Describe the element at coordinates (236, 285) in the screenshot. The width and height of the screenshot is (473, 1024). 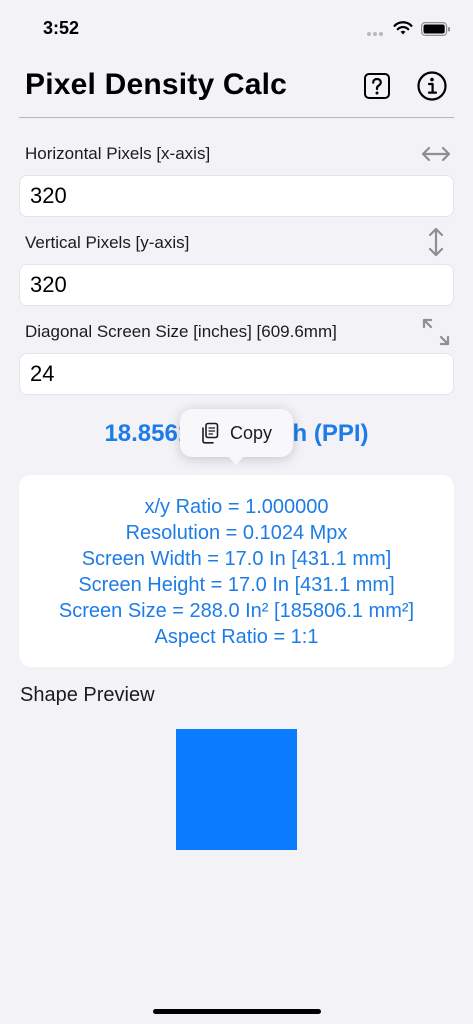
I see `vertical-pixels-input: 320` at that location.